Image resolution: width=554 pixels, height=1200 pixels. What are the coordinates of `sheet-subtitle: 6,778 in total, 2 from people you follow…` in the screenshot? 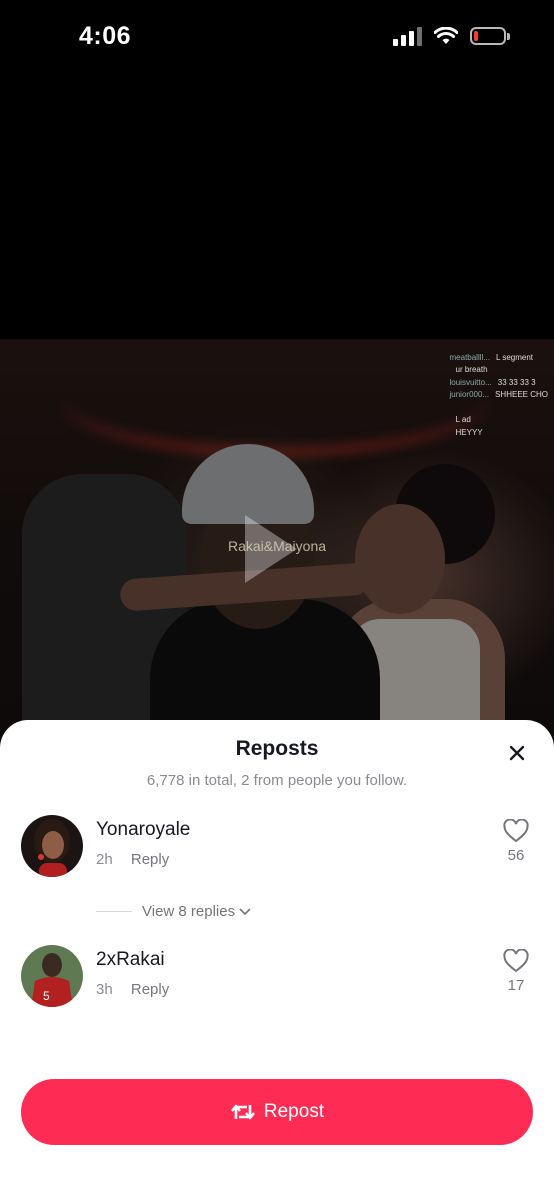 It's located at (277, 780).